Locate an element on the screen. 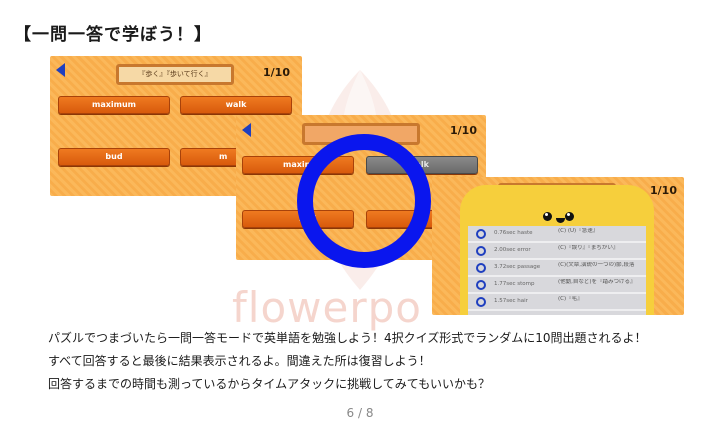 This screenshot has height=432, width=720. result-row: 1.77sec stomp (他動,自など)を『踏みつける』 is located at coordinates (557, 285).